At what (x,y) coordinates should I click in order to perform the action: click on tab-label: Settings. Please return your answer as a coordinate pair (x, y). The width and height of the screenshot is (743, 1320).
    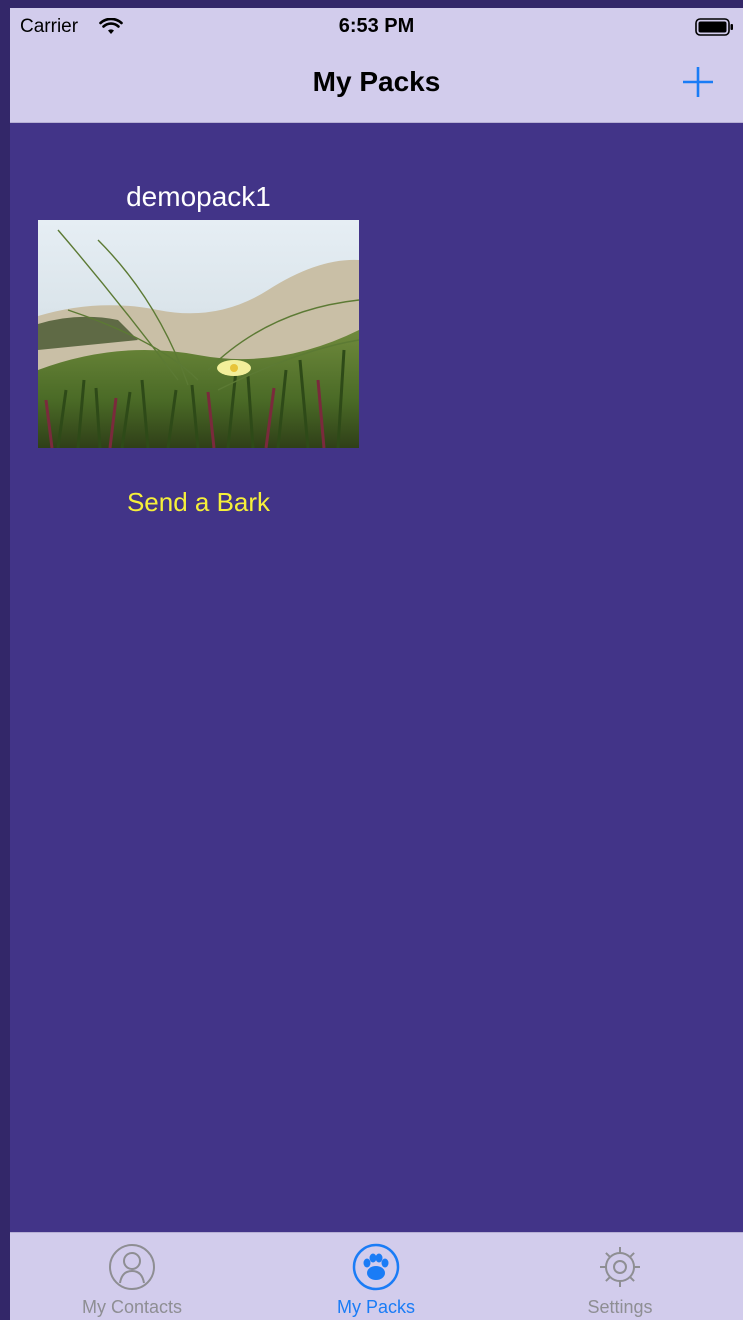
    Looking at the image, I should click on (620, 1307).